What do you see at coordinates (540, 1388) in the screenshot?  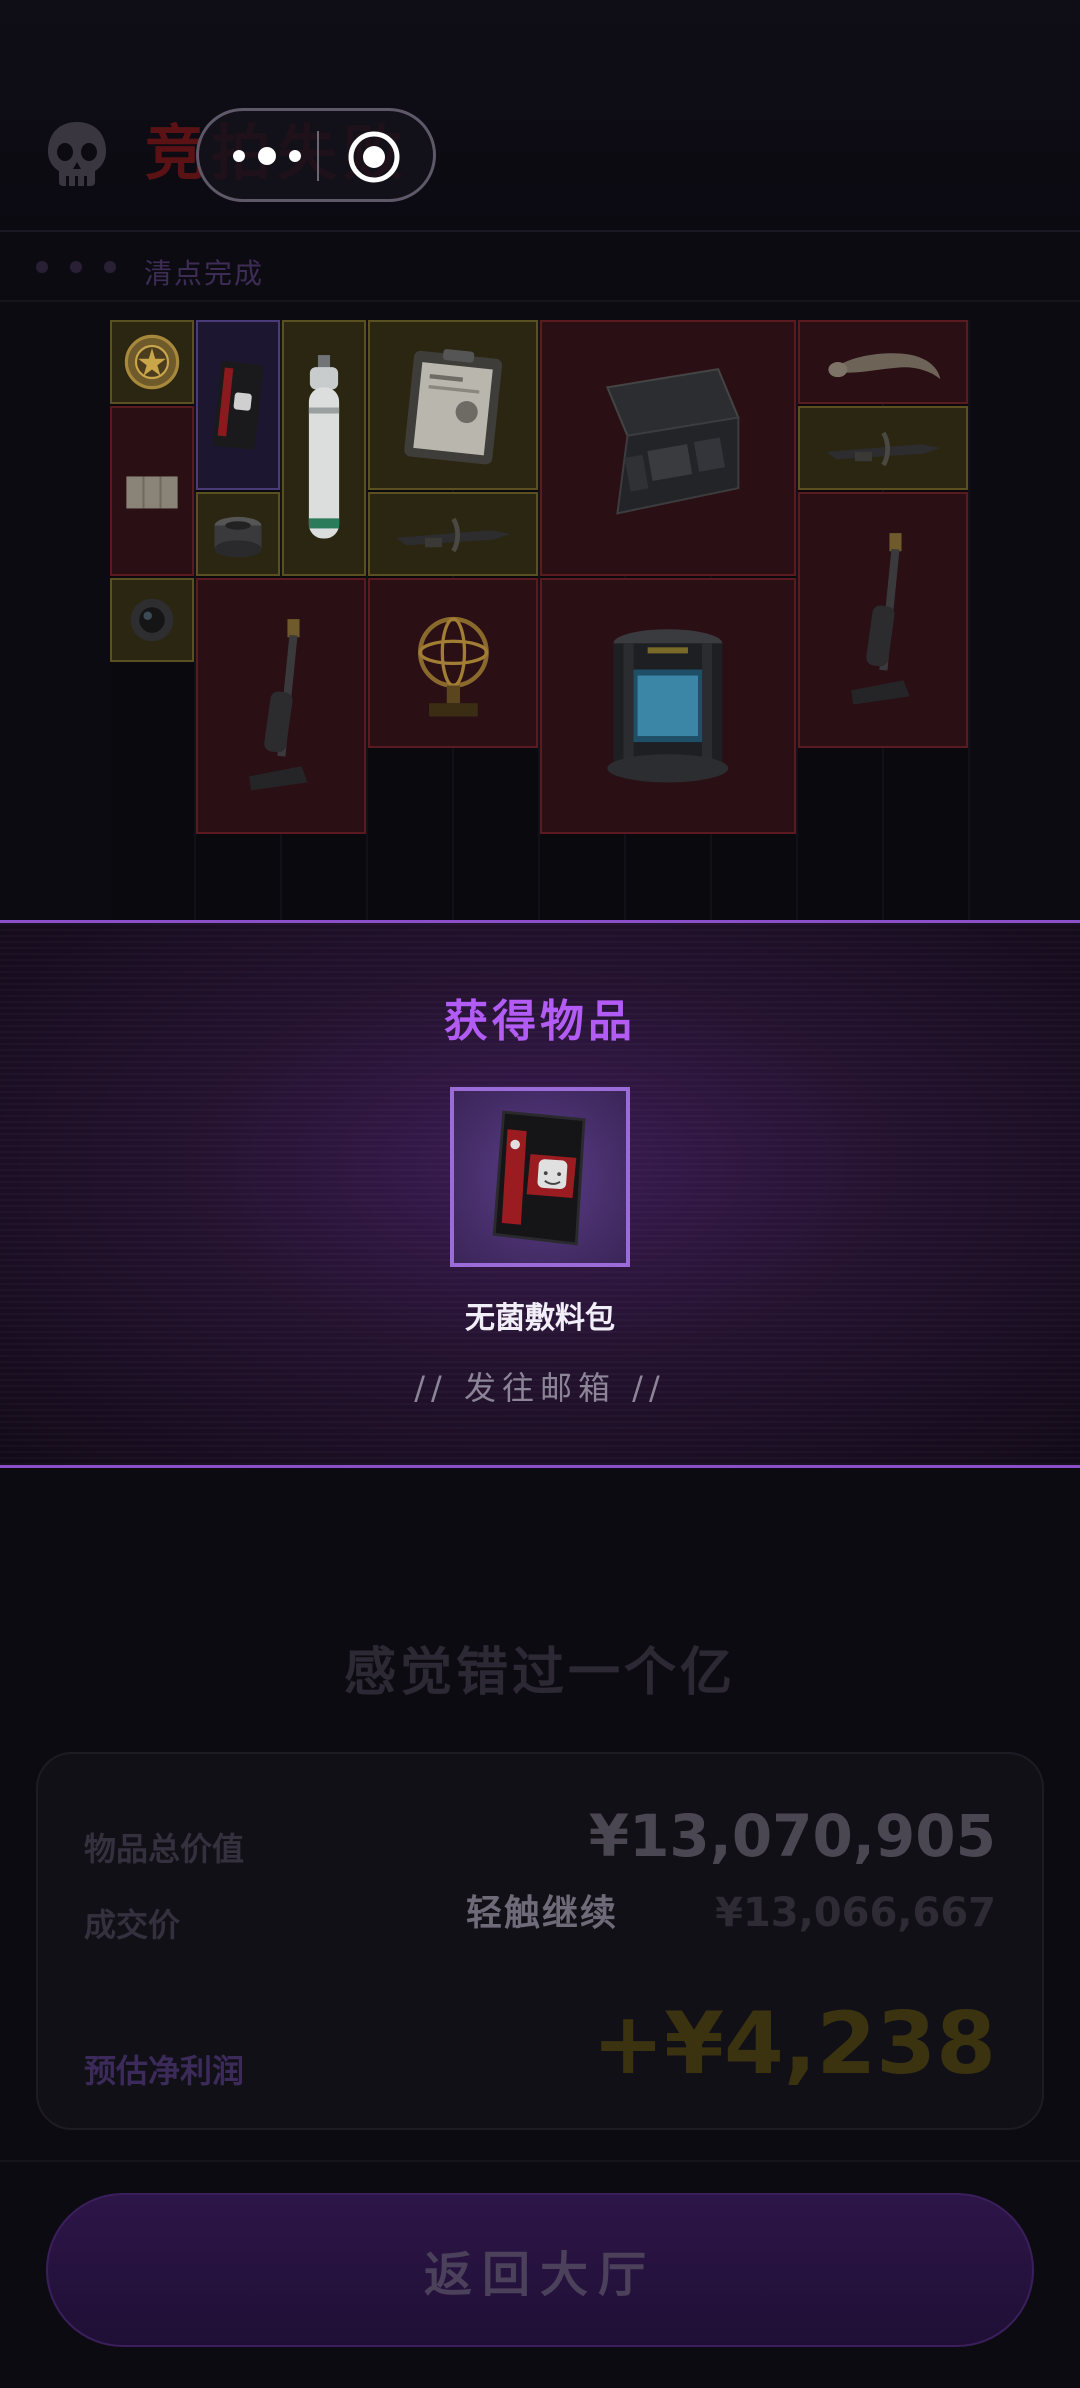 I see `send-to-mailbox-text: // 发往邮箱 //` at bounding box center [540, 1388].